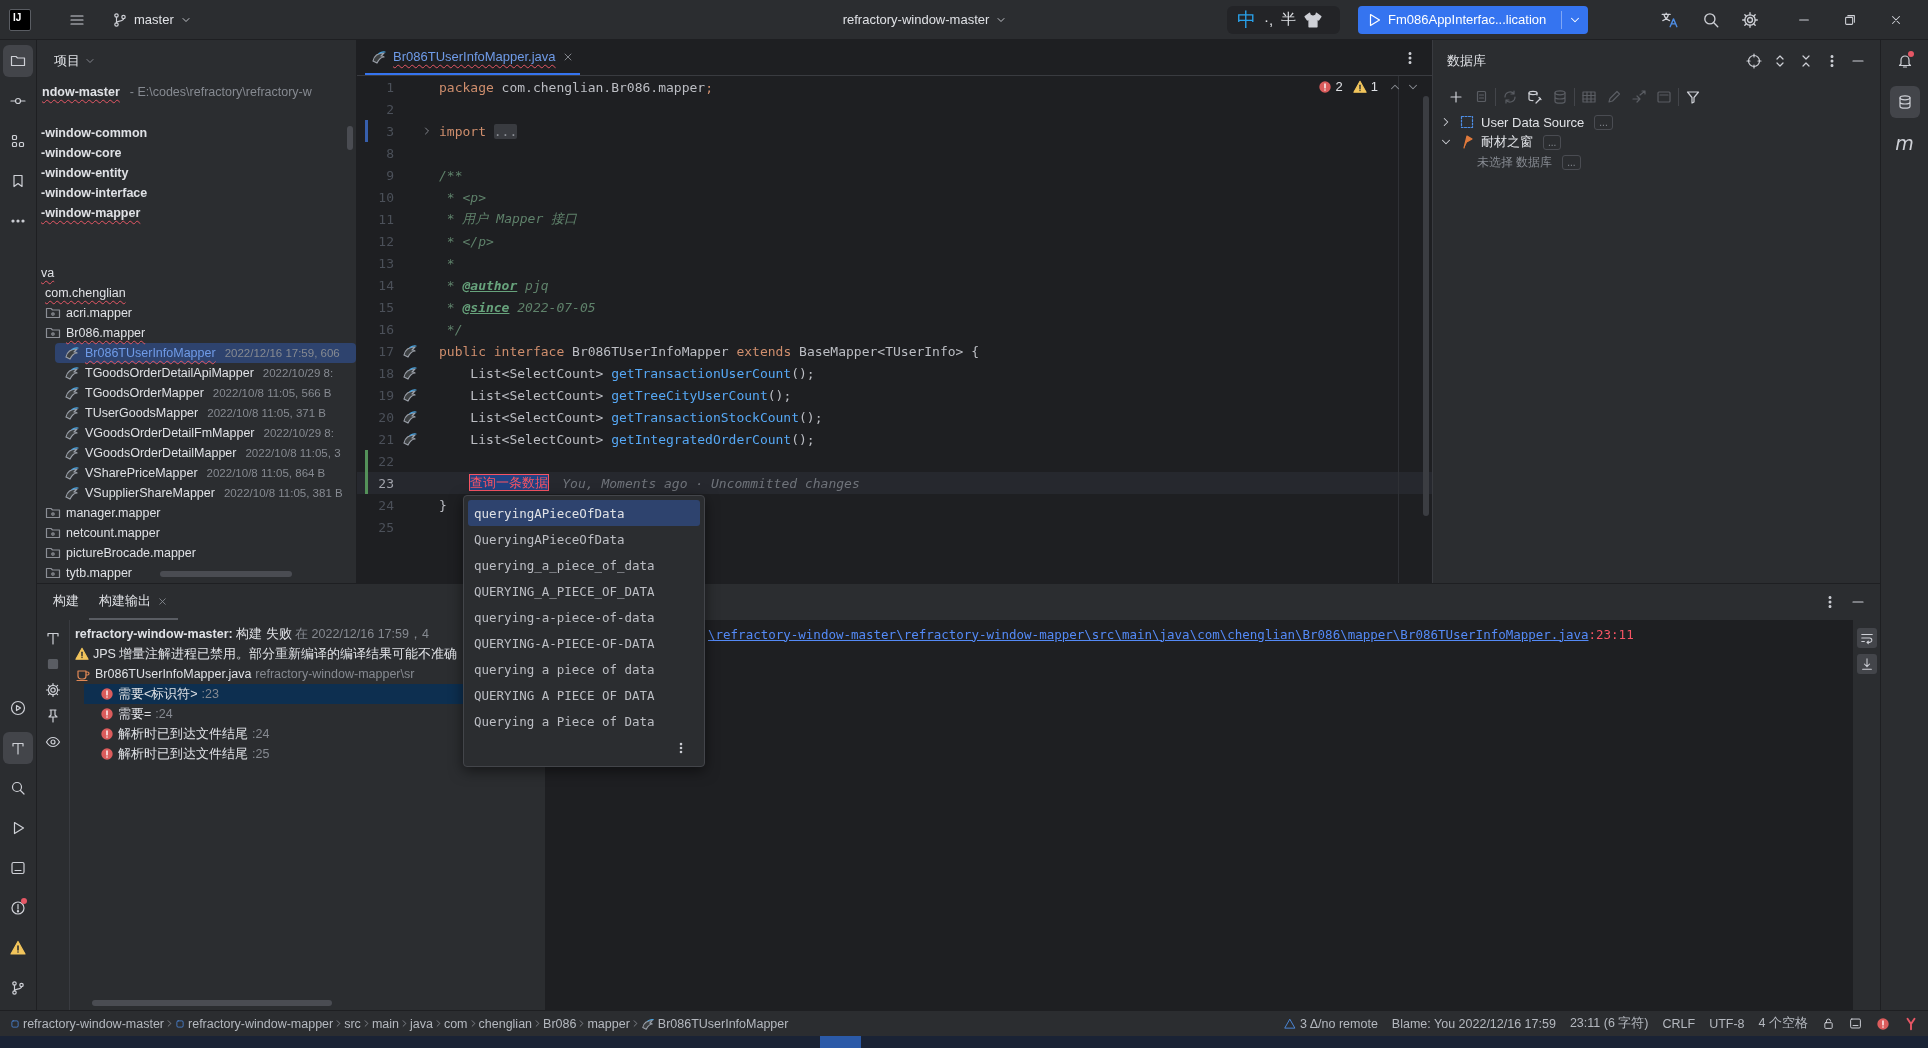  Describe the element at coordinates (472, 57) in the screenshot. I see `editor-tab: Br086TUserInfoMapper.java` at that location.